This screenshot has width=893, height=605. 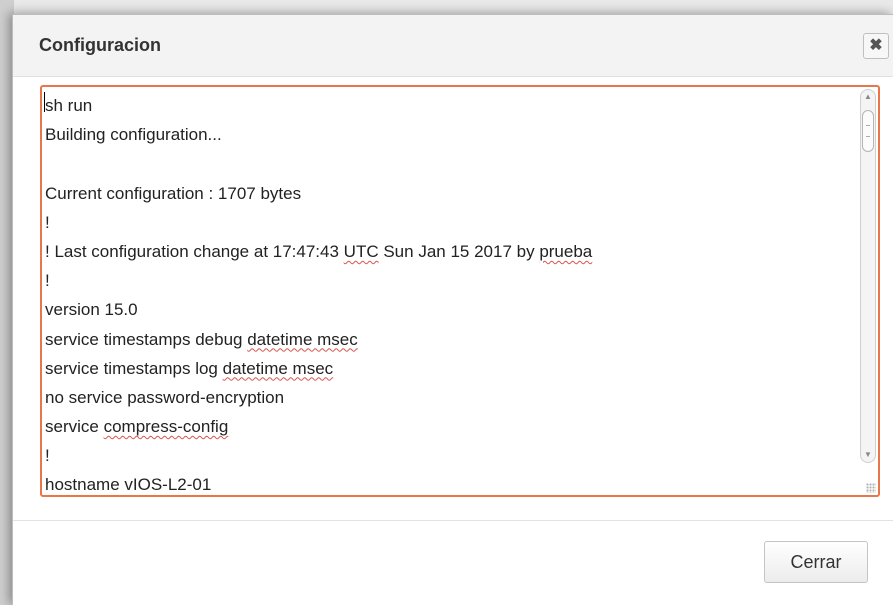 What do you see at coordinates (450, 163) in the screenshot?
I see `config-line` at bounding box center [450, 163].